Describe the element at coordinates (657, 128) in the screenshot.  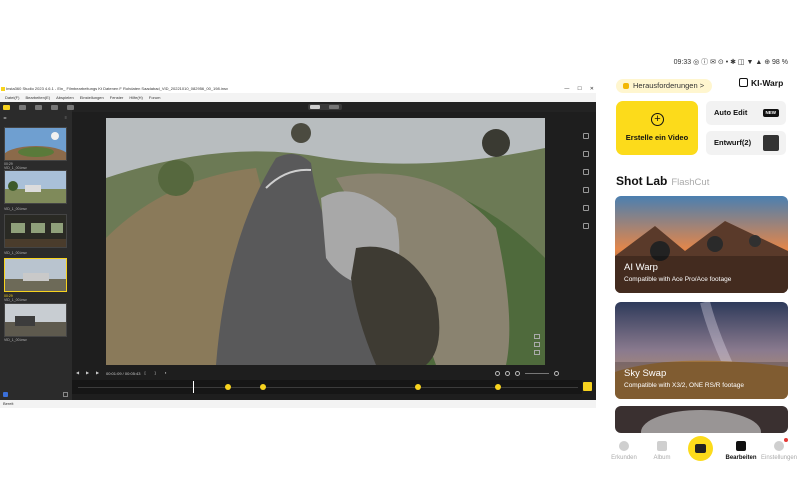
I see `create-video-button: + Erstelle ein Video` at that location.